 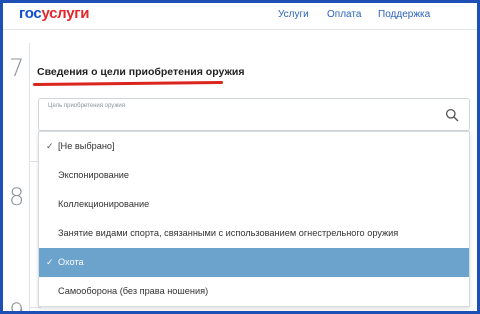 I want to click on select-label: Цель приобретения оружия, so click(x=86, y=106).